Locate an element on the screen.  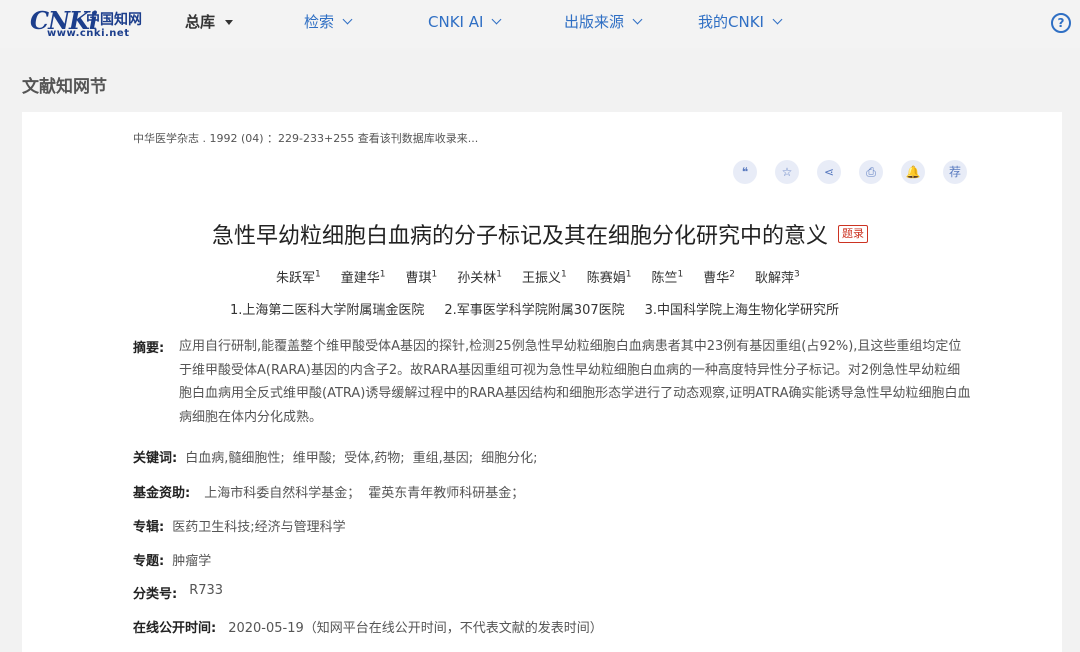
keywords-row: 关键词: 白血病,髓细胞性; 维甲酸; 受体,药物; 重组,基因; 细胞分化; is located at coordinates (335, 456).